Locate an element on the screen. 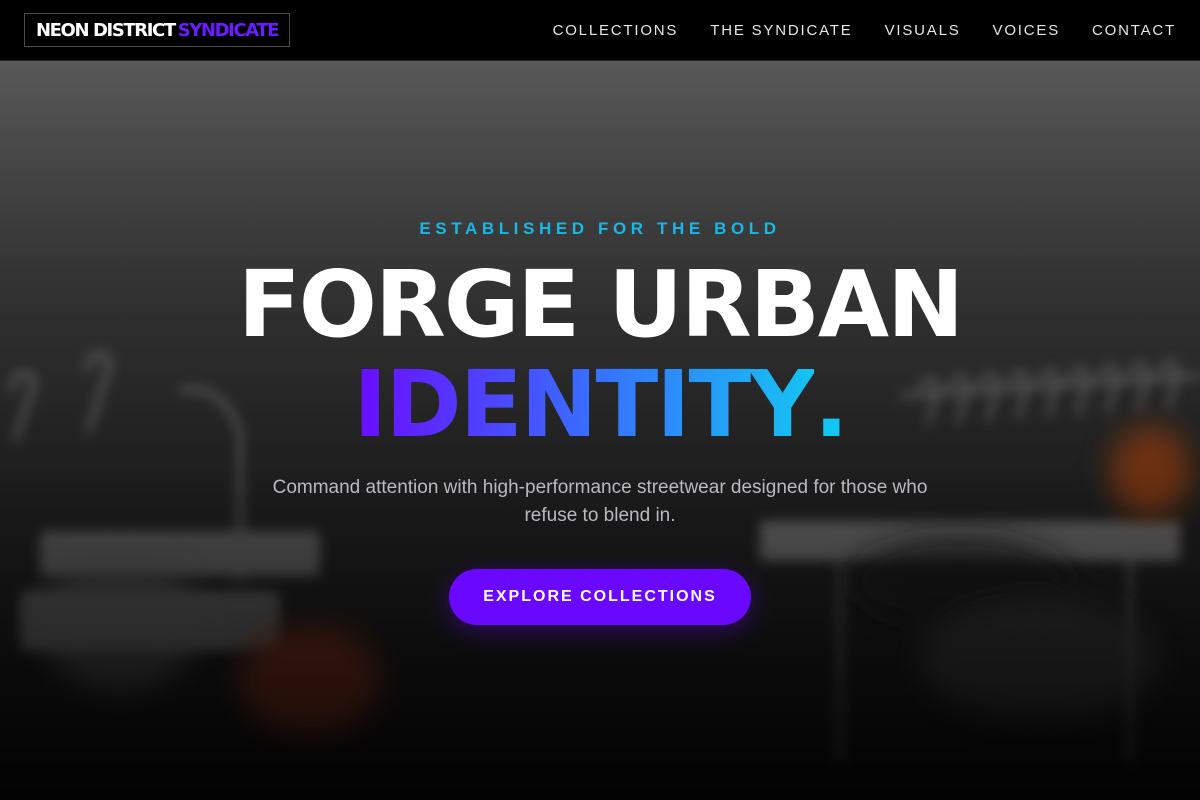 Image resolution: width=1200 pixels, height=800 pixels. nav-item-contact: CONTACT is located at coordinates (1134, 30).